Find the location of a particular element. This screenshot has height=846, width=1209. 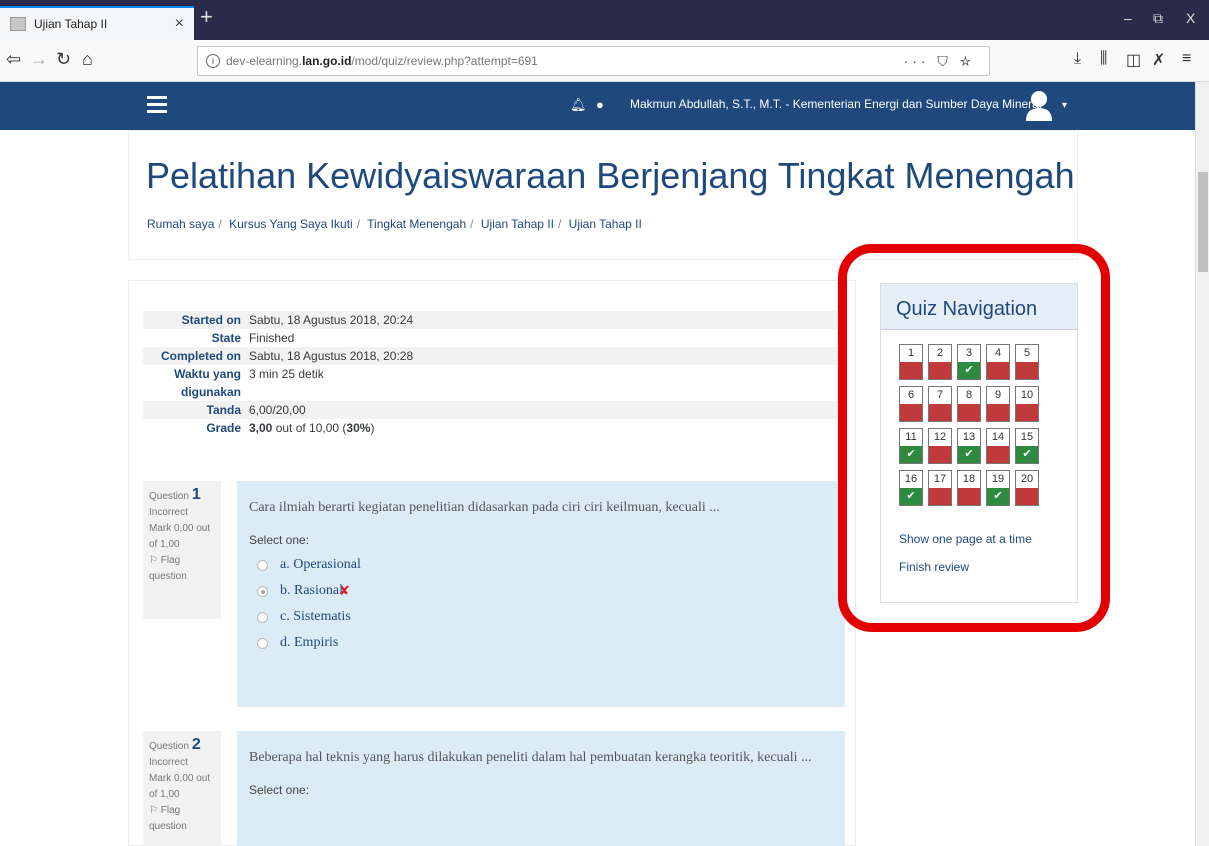

minimize-icon: – is located at coordinates (1128, 18).